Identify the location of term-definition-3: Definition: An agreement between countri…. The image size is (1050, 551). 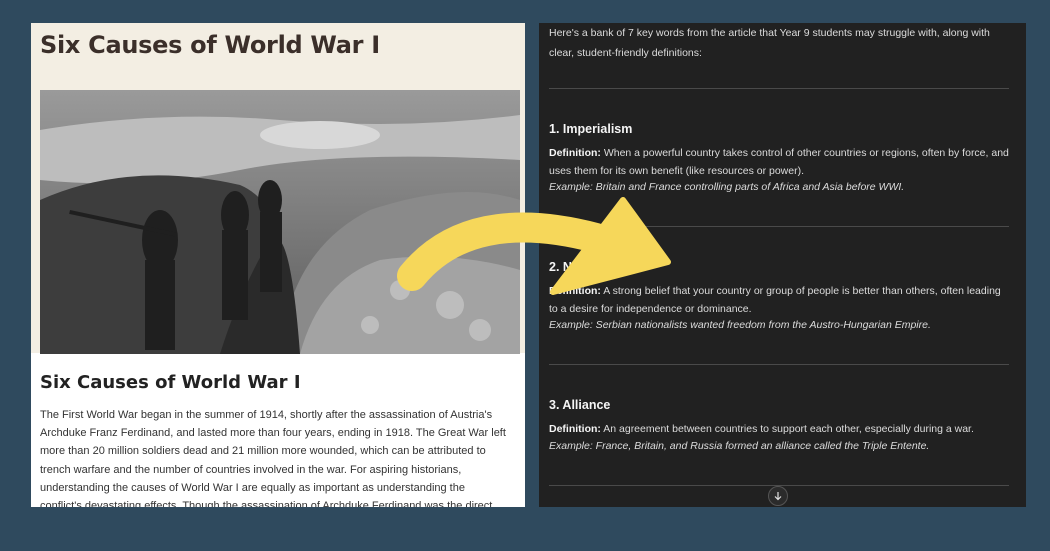
(779, 430).